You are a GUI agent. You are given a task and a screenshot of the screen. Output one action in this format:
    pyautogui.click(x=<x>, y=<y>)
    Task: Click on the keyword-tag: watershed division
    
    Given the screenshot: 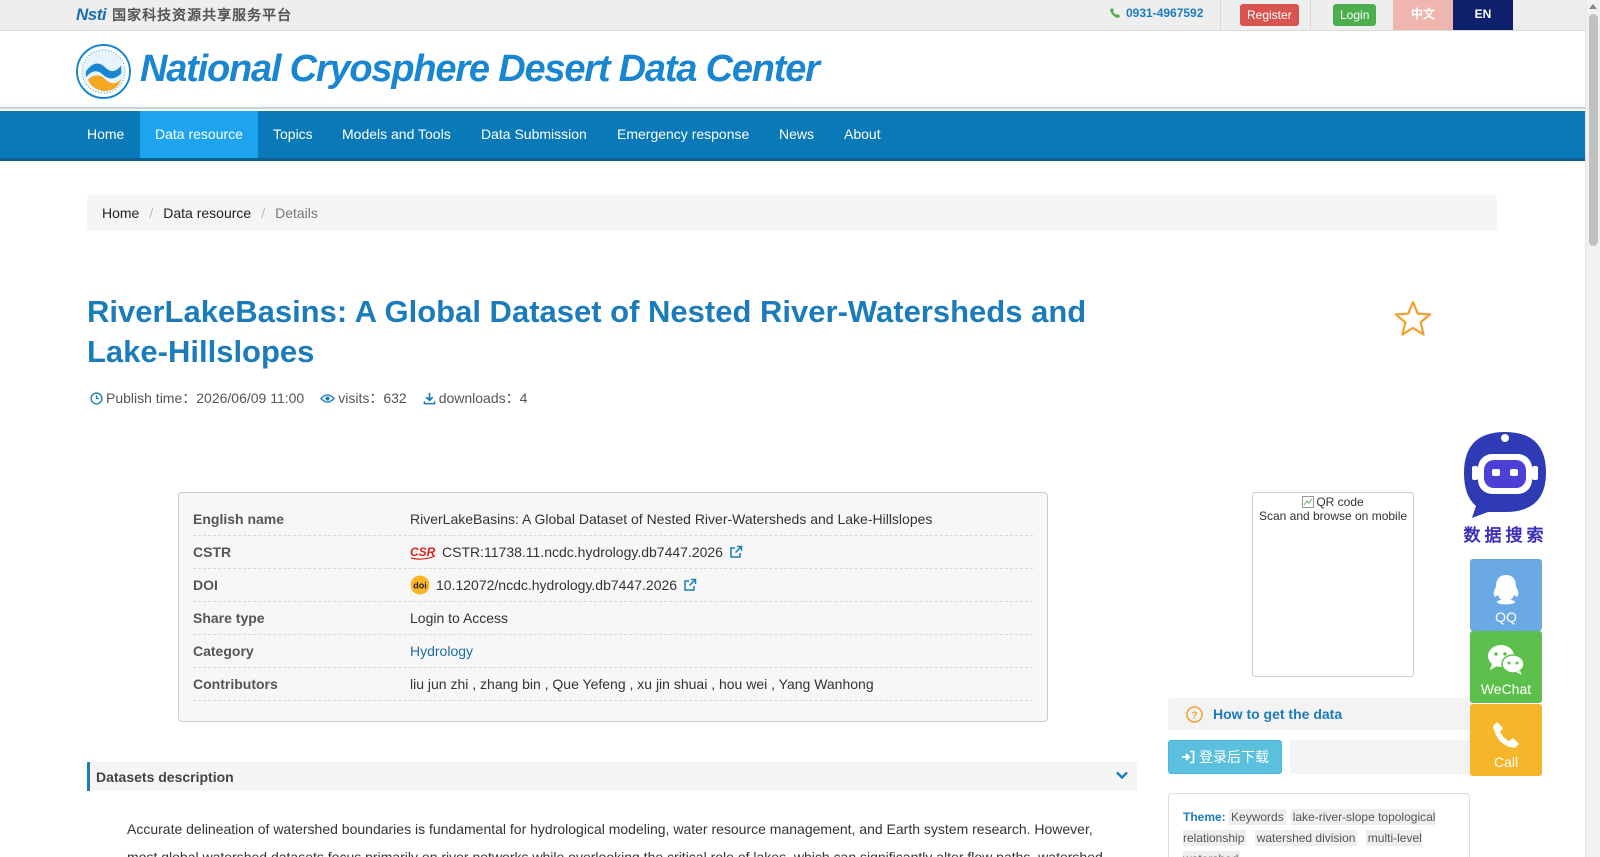 What is the action you would take?
    pyautogui.click(x=1306, y=838)
    